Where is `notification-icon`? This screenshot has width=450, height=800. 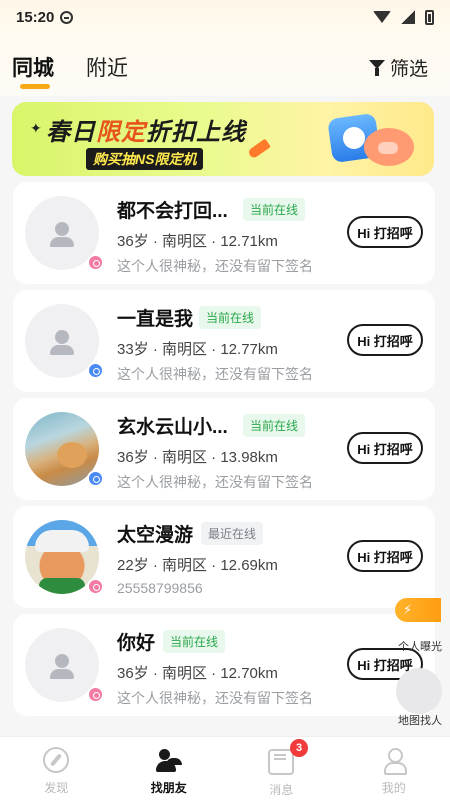 notification-icon is located at coordinates (67, 17).